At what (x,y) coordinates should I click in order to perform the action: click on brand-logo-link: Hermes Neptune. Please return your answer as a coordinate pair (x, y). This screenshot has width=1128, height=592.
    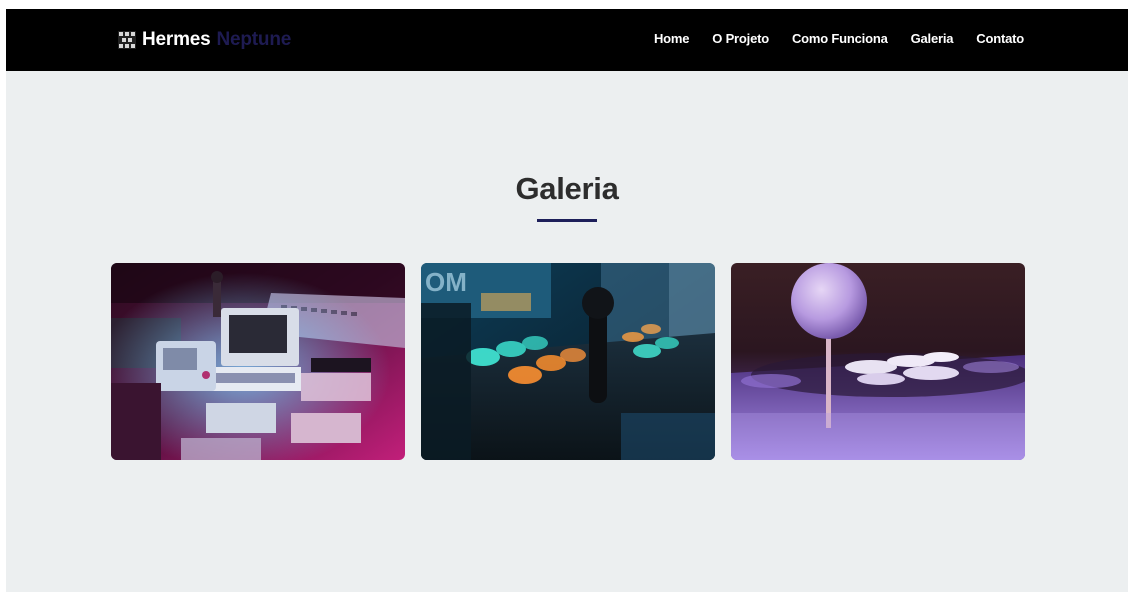
    Looking at the image, I should click on (204, 40).